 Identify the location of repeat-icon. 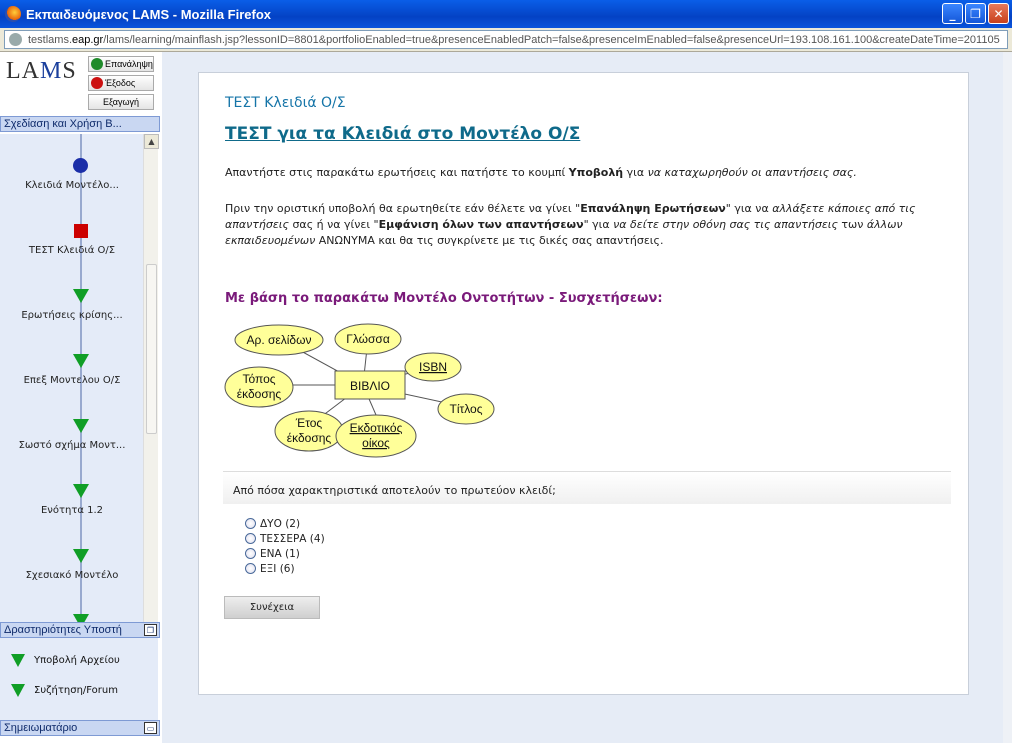
(97, 64).